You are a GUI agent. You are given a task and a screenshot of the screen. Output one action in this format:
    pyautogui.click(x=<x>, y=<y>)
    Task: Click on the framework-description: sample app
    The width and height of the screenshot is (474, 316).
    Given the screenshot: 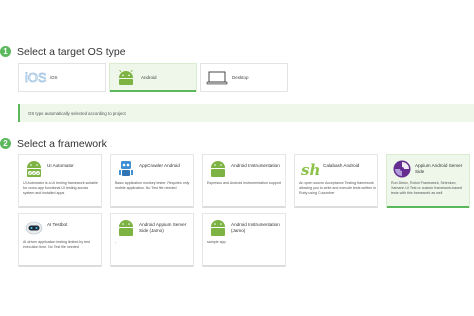 What is the action you would take?
    pyautogui.click(x=216, y=242)
    